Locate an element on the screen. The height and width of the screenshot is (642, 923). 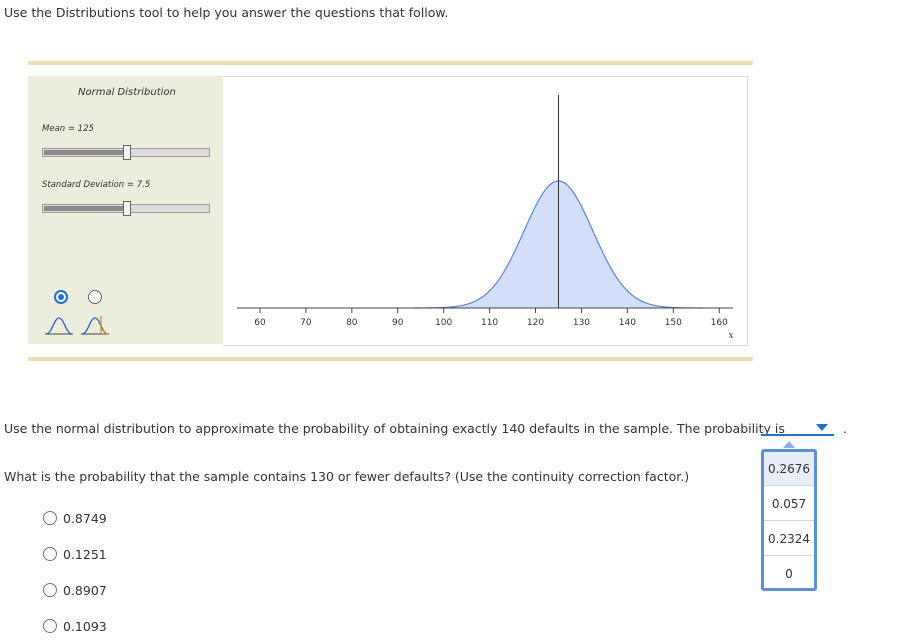
x-tick-label: 140 is located at coordinates (627, 323).